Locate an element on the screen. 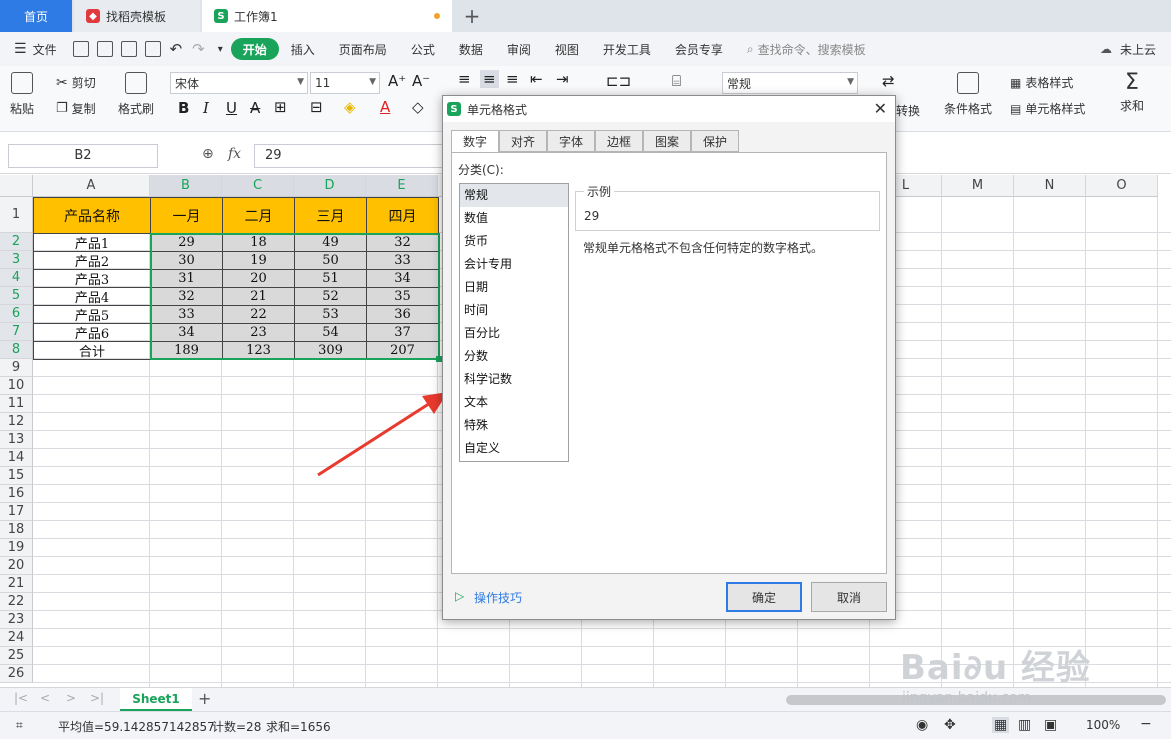 This screenshot has height=739, width=1171. sum-button: Σ 求和 is located at coordinates (1132, 92).